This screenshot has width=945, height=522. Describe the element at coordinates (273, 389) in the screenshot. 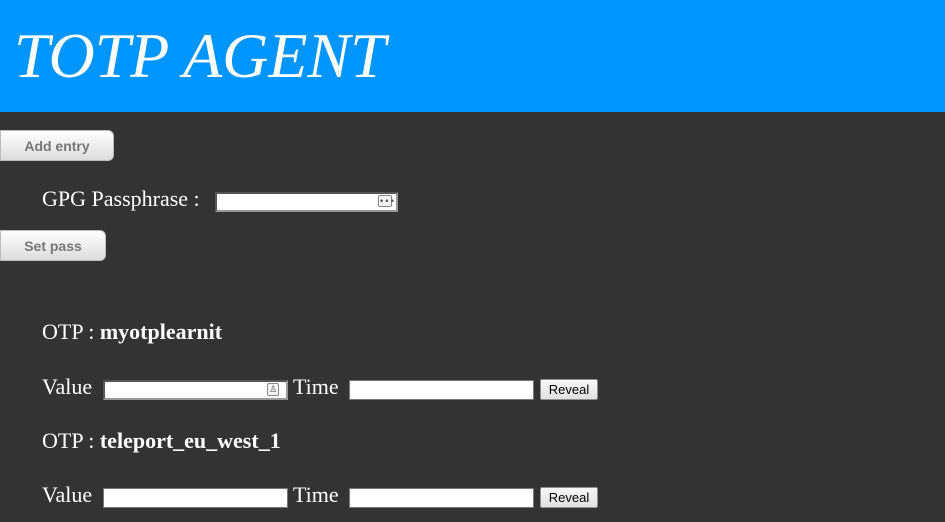

I see `person-card-icon: ♙` at that location.